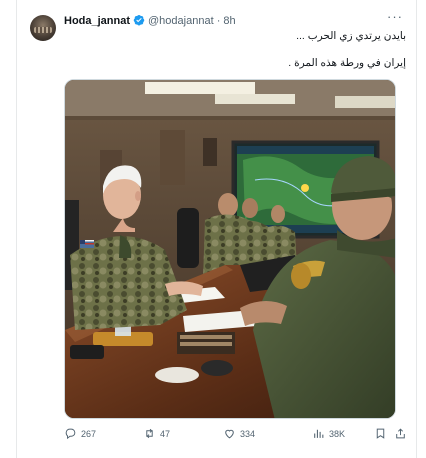  What do you see at coordinates (97, 21) in the screenshot?
I see `author-name: Hoda_jannat` at bounding box center [97, 21].